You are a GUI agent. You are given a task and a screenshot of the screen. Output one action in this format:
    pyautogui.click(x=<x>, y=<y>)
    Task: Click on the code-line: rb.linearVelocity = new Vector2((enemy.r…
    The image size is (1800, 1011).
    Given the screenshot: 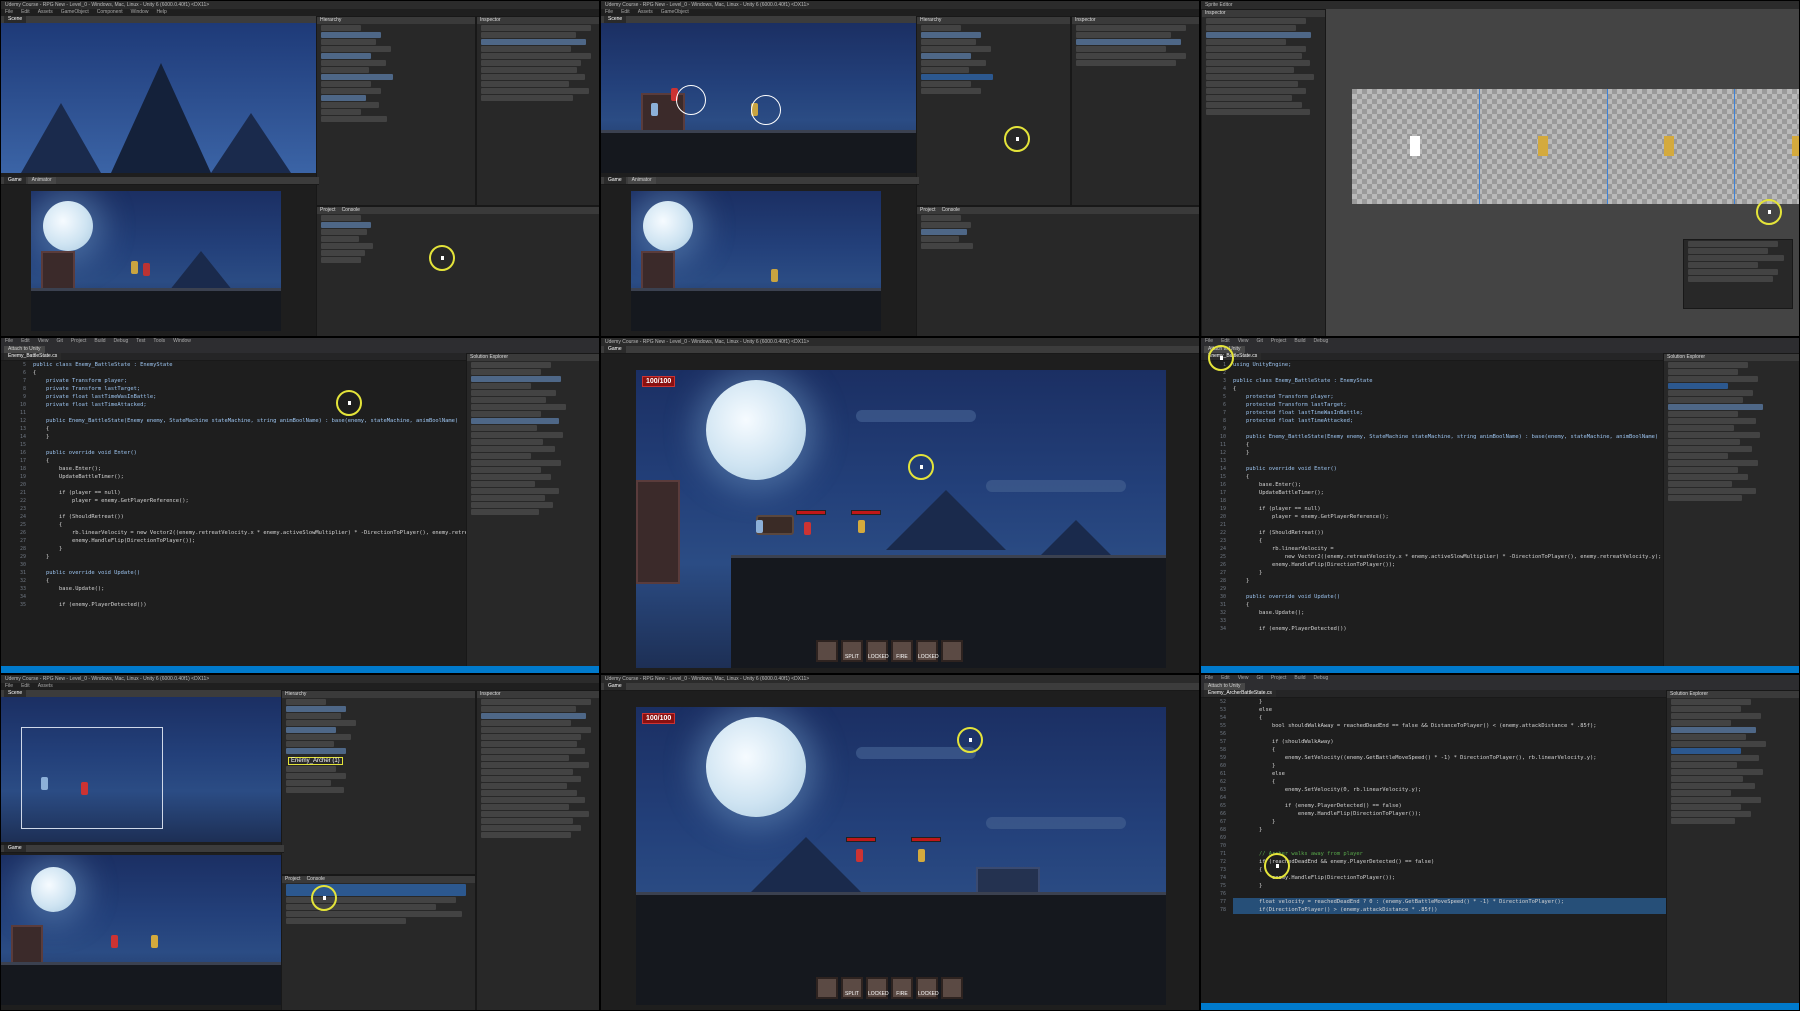 What is the action you would take?
    pyautogui.click(x=249, y=533)
    